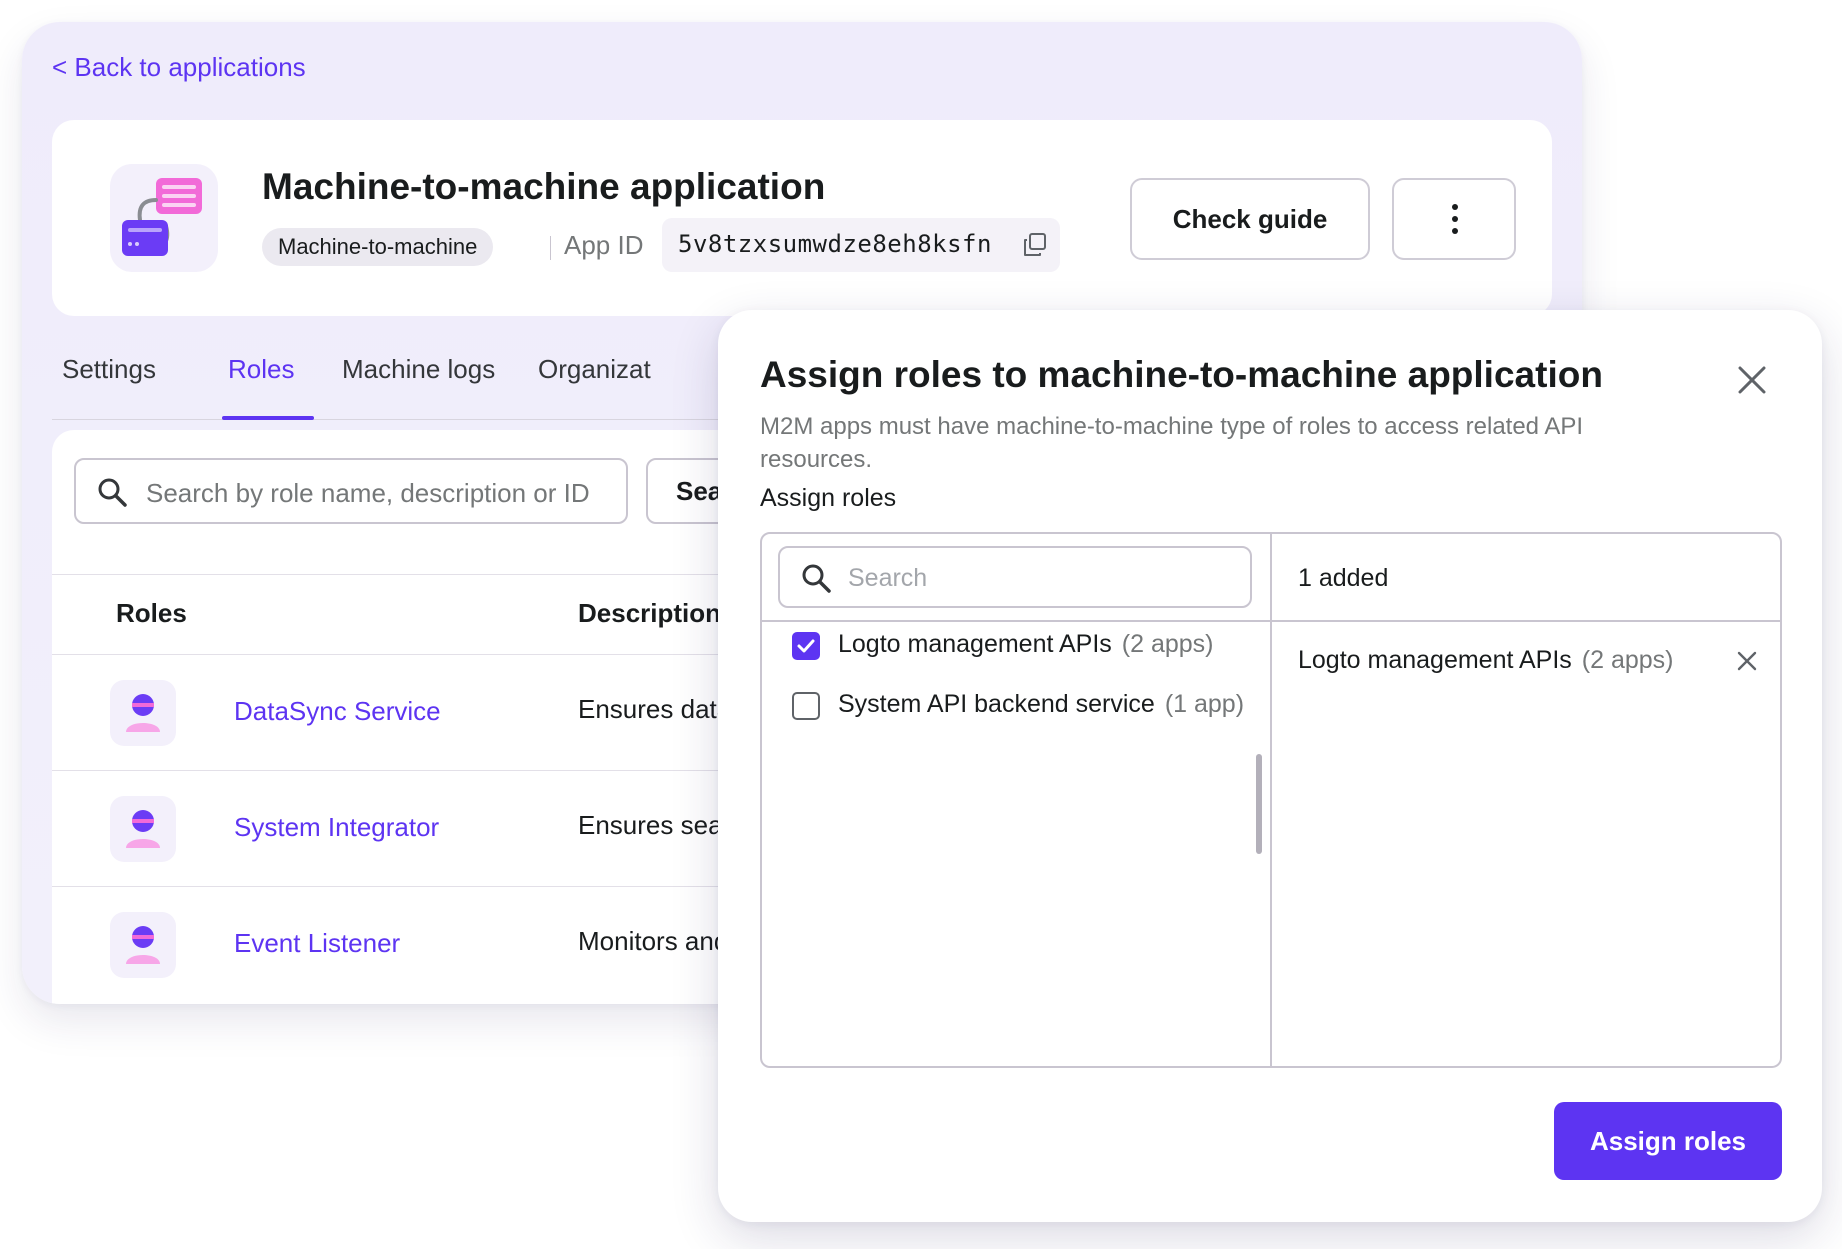 The height and width of the screenshot is (1249, 1842). What do you see at coordinates (544, 186) in the screenshot?
I see `application-title: Machine-to-machine application` at bounding box center [544, 186].